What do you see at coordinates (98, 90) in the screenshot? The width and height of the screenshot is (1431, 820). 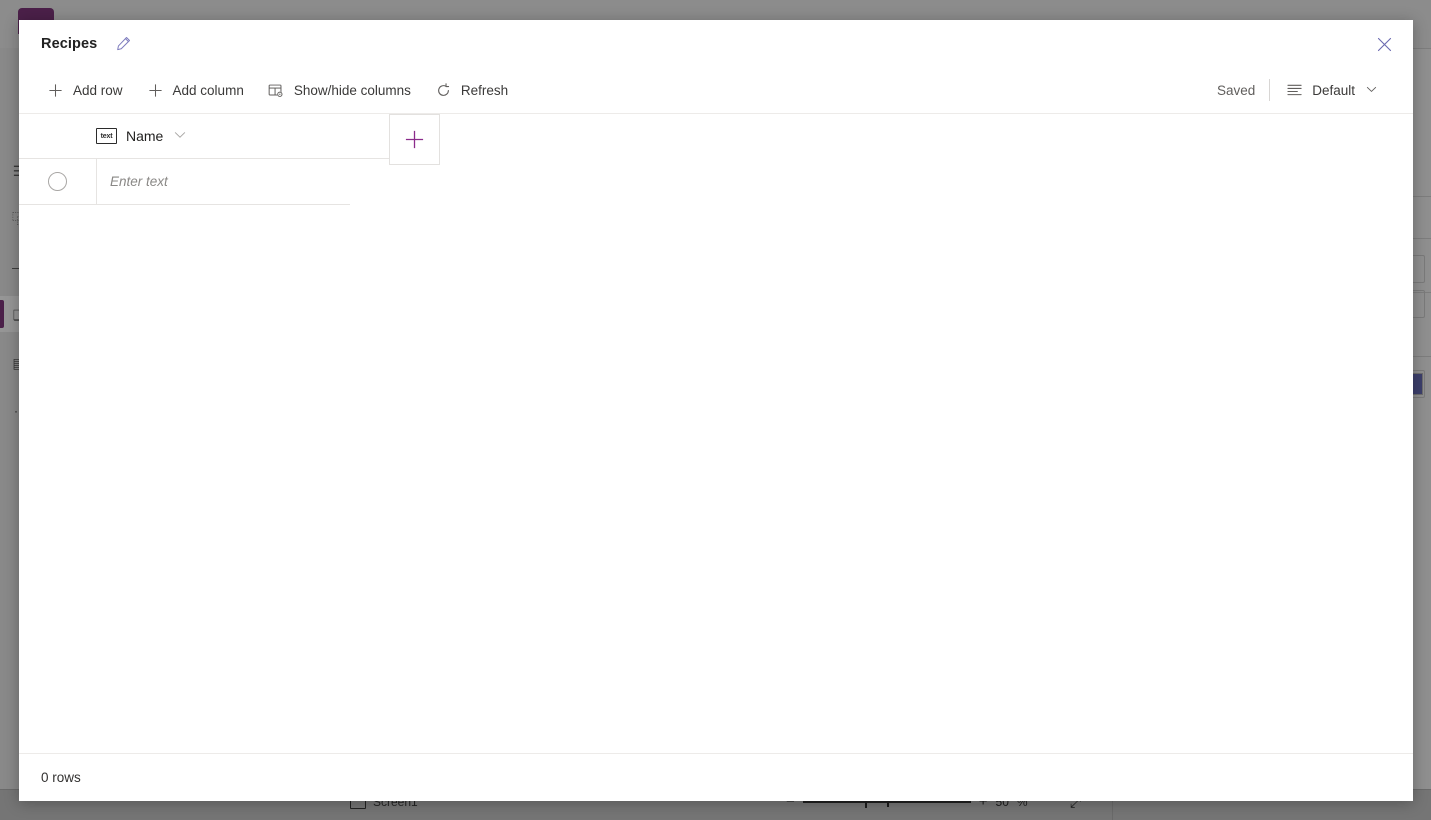 I see `add-row-label: Add row` at bounding box center [98, 90].